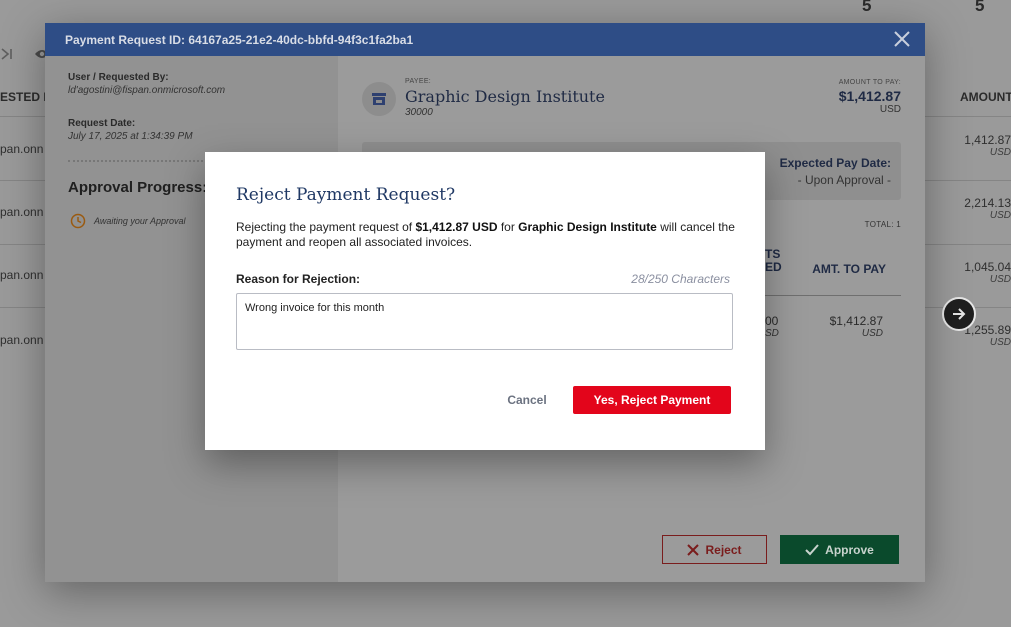  I want to click on modal-title: Reject Payment Request?, so click(346, 195).